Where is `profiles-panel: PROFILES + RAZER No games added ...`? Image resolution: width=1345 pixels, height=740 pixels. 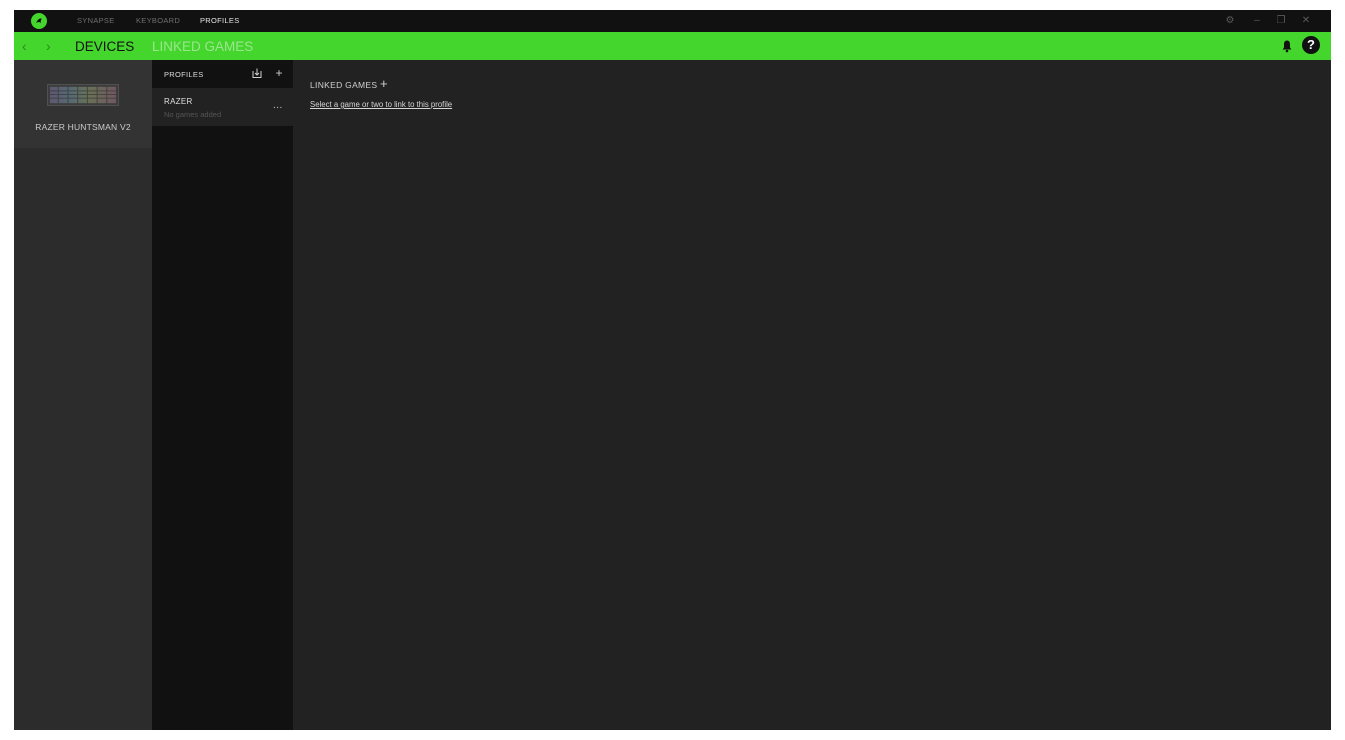
profiles-panel: PROFILES + RAZER No games added ... is located at coordinates (222, 395).